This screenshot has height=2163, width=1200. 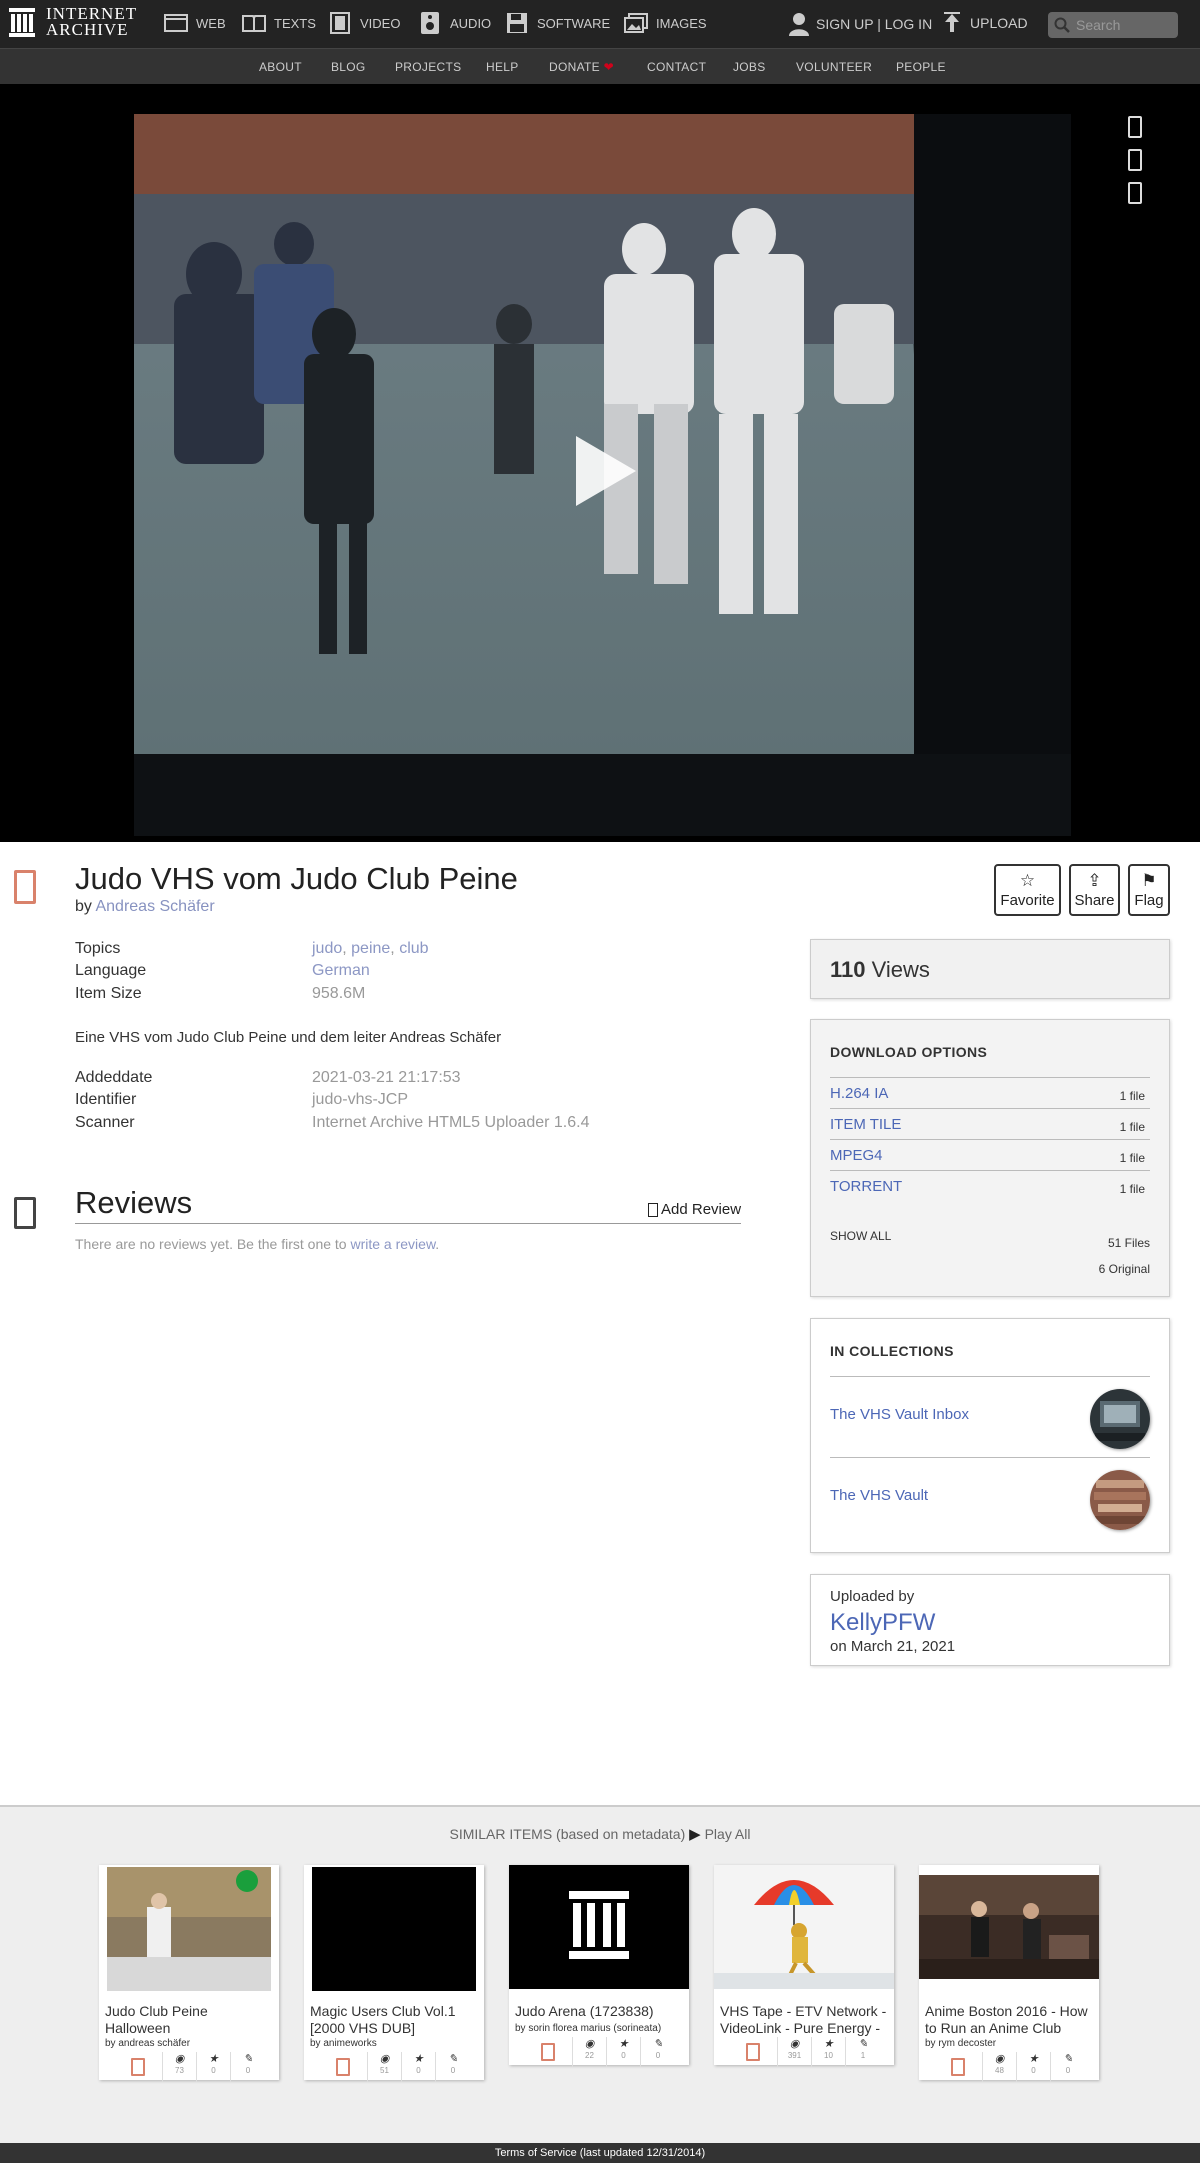 I want to click on views-value: 73, so click(x=179, y=2070).